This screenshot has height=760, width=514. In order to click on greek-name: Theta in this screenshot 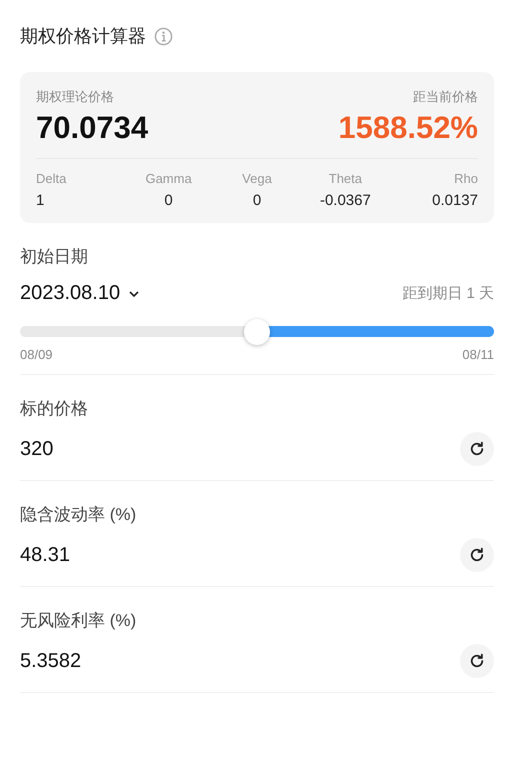, I will do `click(345, 178)`.